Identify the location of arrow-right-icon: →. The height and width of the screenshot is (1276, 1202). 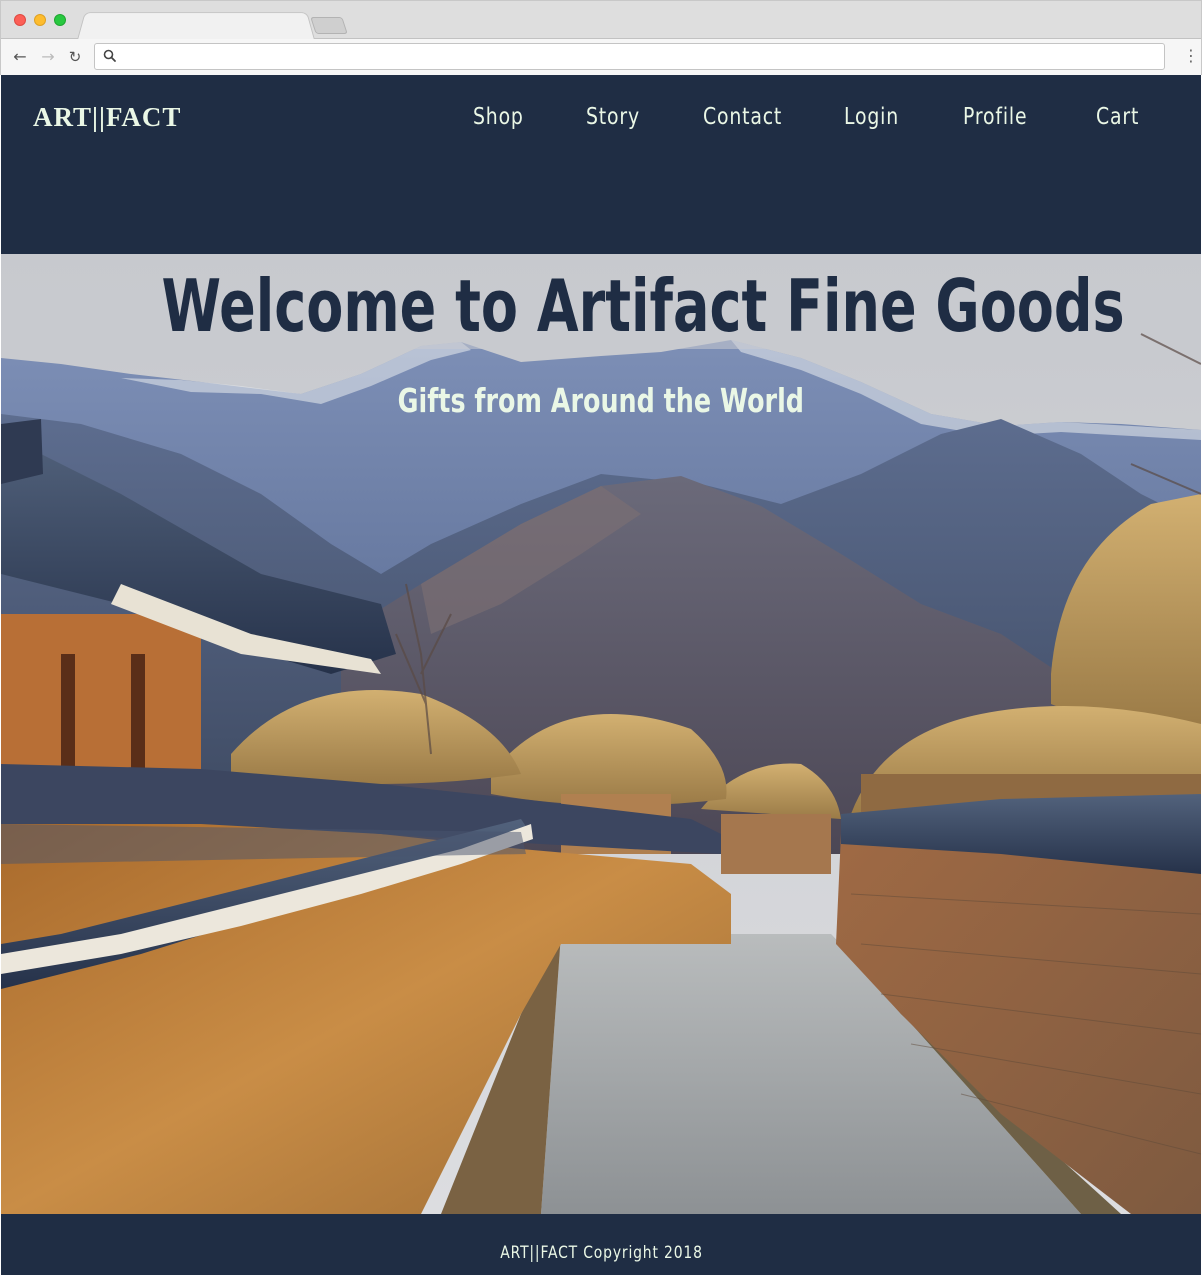
(48, 56).